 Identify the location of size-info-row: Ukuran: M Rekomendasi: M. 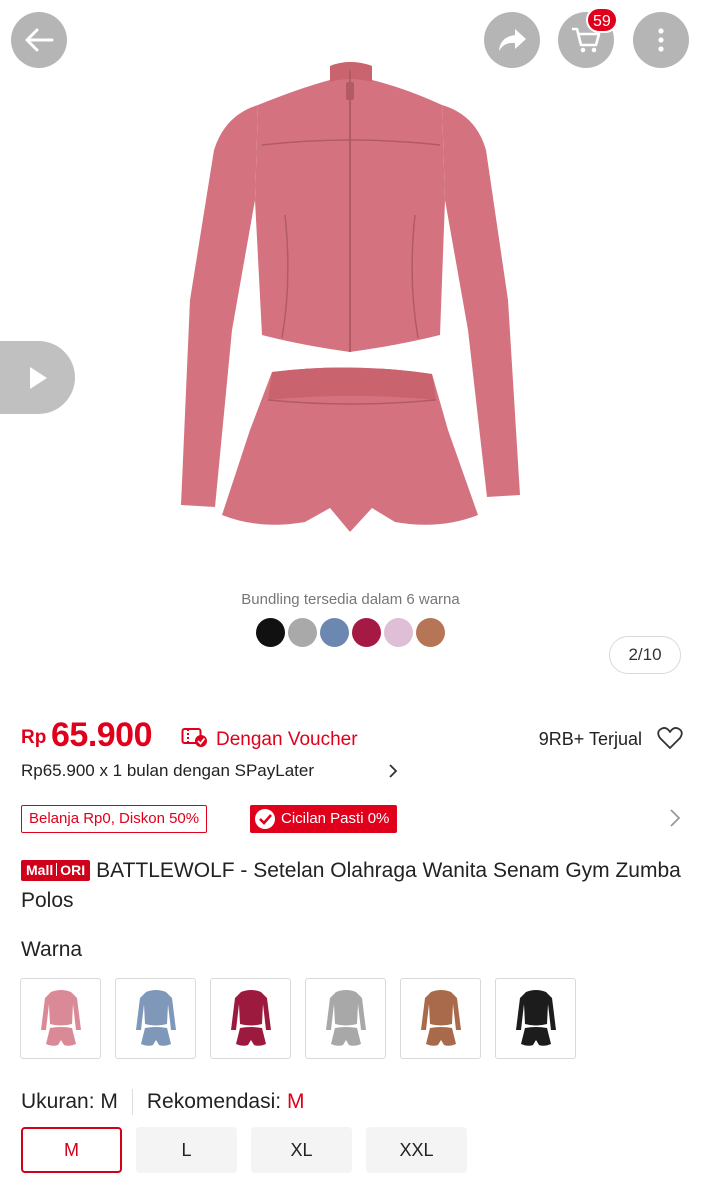
(162, 1102).